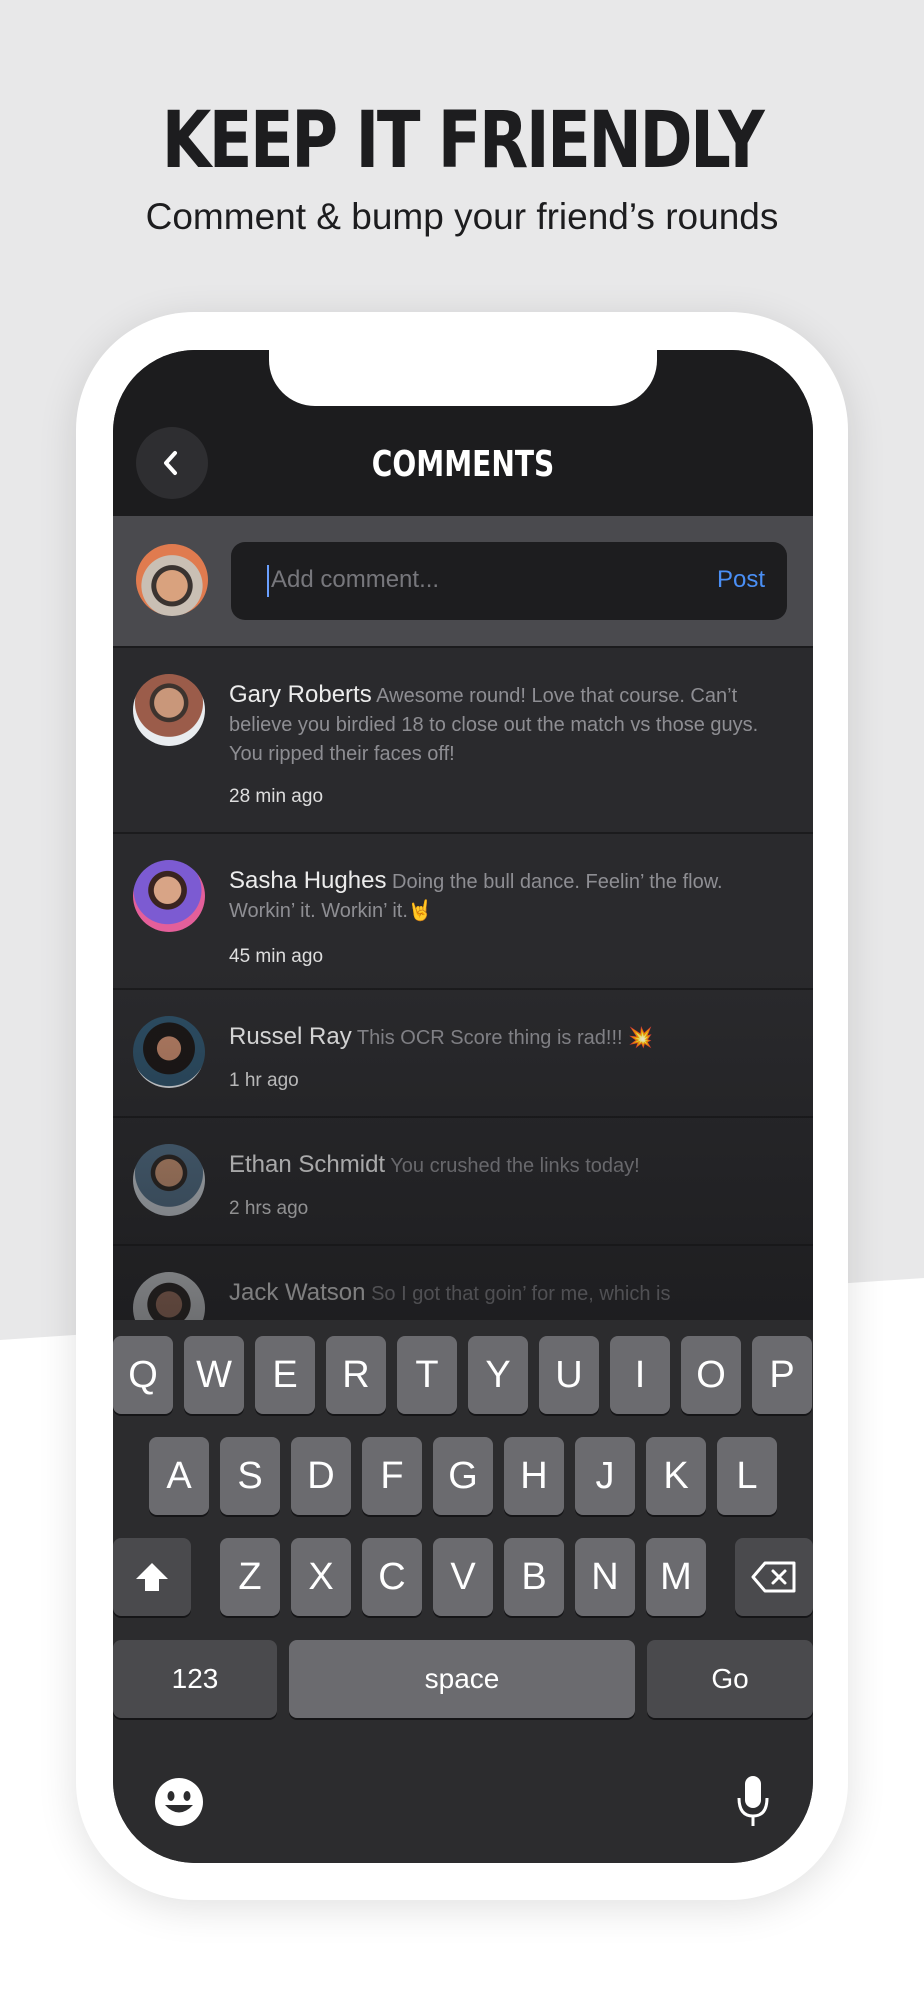 Image resolution: width=924 pixels, height=2000 pixels. Describe the element at coordinates (321, 1476) in the screenshot. I see `key-d: D` at that location.